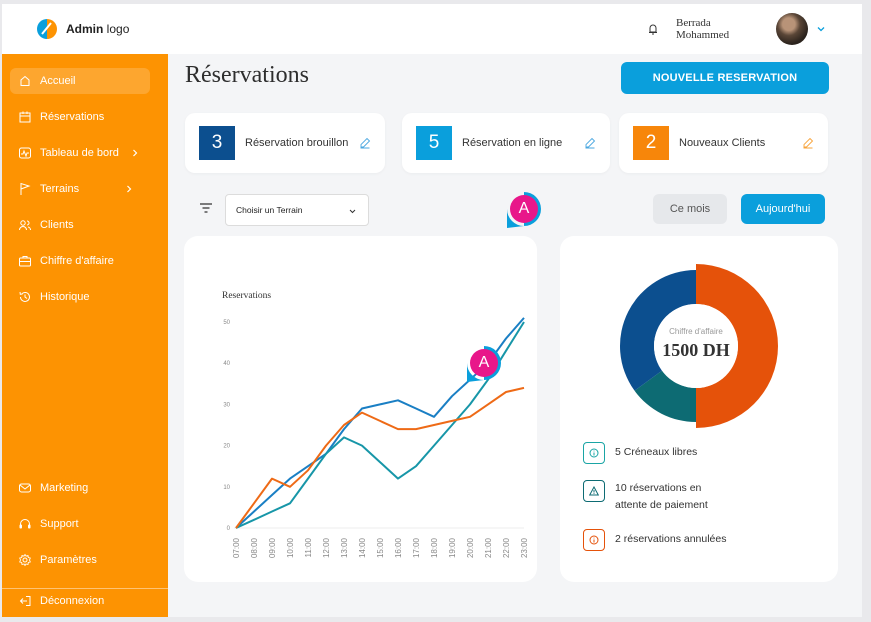 Image resolution: width=871 pixels, height=622 pixels. I want to click on today-button: Aujourd'hui, so click(783, 209).